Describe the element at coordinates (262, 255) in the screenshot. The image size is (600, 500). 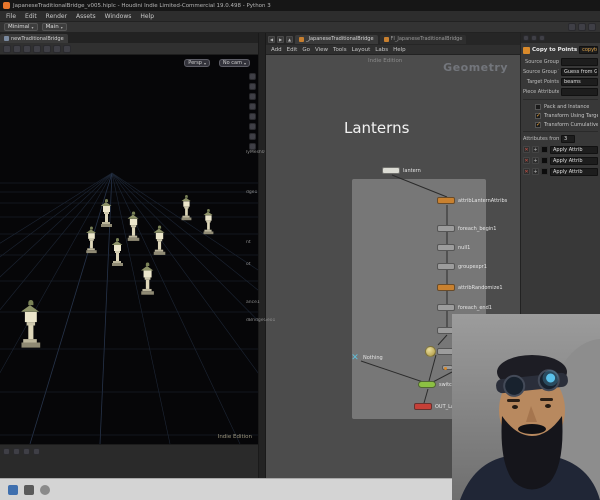
I see `pane-divider` at that location.